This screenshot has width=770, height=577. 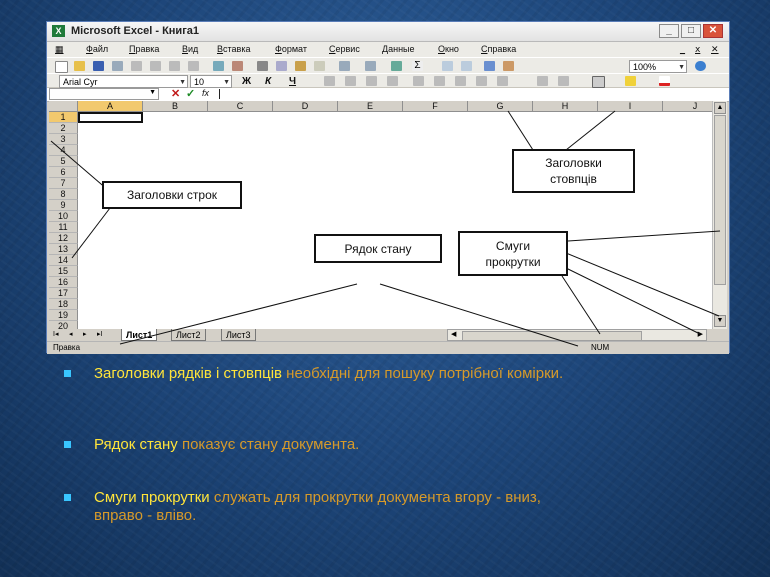 What do you see at coordinates (682, 49) in the screenshot?
I see `doc-minimize-button: _` at bounding box center [682, 49].